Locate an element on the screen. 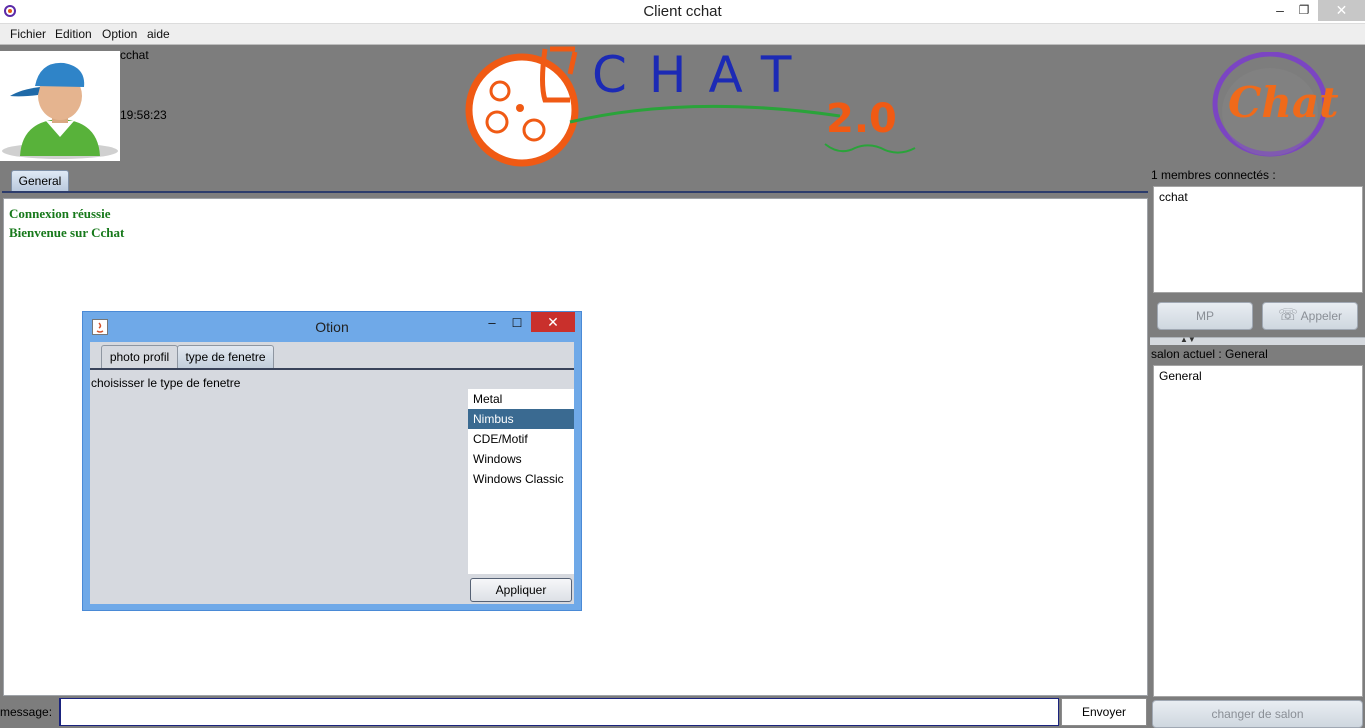 Image resolution: width=1365 pixels, height=728 pixels. call-button-label: Appeler is located at coordinates (1321, 316).